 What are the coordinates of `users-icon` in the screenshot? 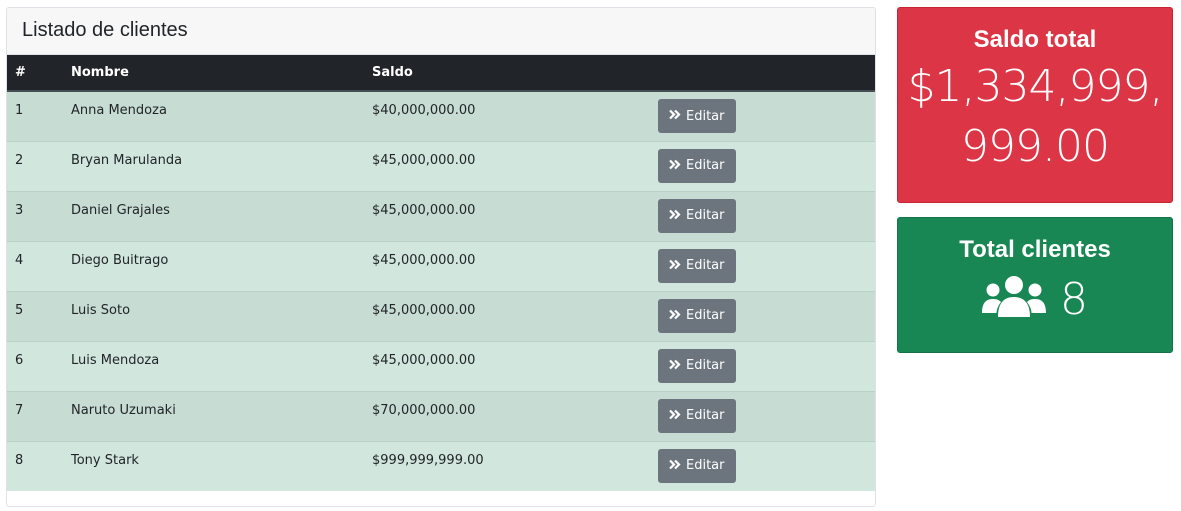 It's located at (1014, 300).